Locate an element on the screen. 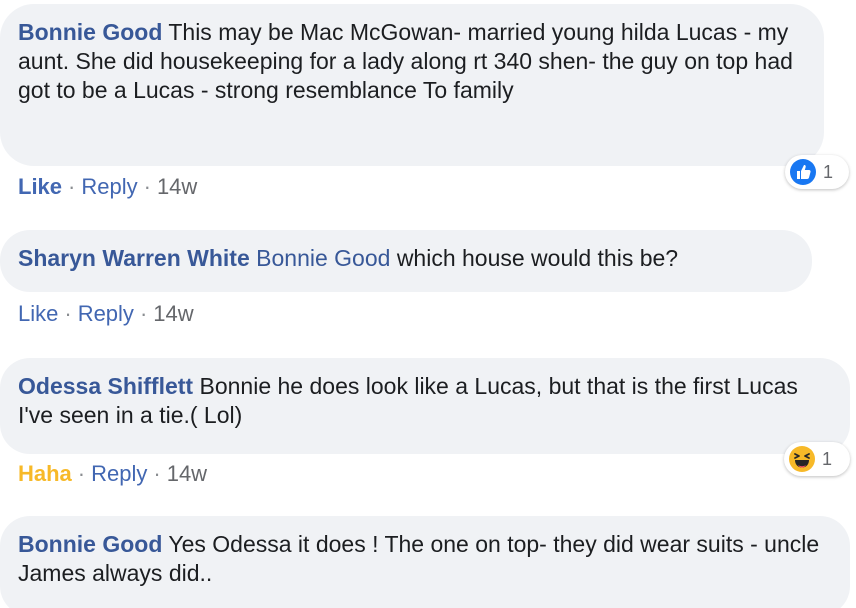 This screenshot has width=856, height=608. comment-author: Sharyn Warren White is located at coordinates (134, 258).